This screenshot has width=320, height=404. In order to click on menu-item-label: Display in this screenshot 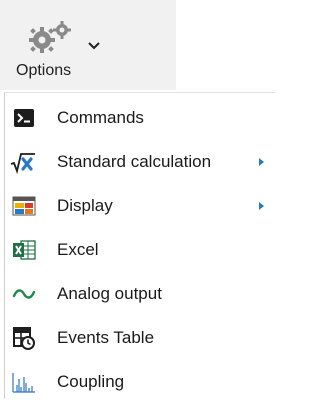, I will do `click(85, 205)`.